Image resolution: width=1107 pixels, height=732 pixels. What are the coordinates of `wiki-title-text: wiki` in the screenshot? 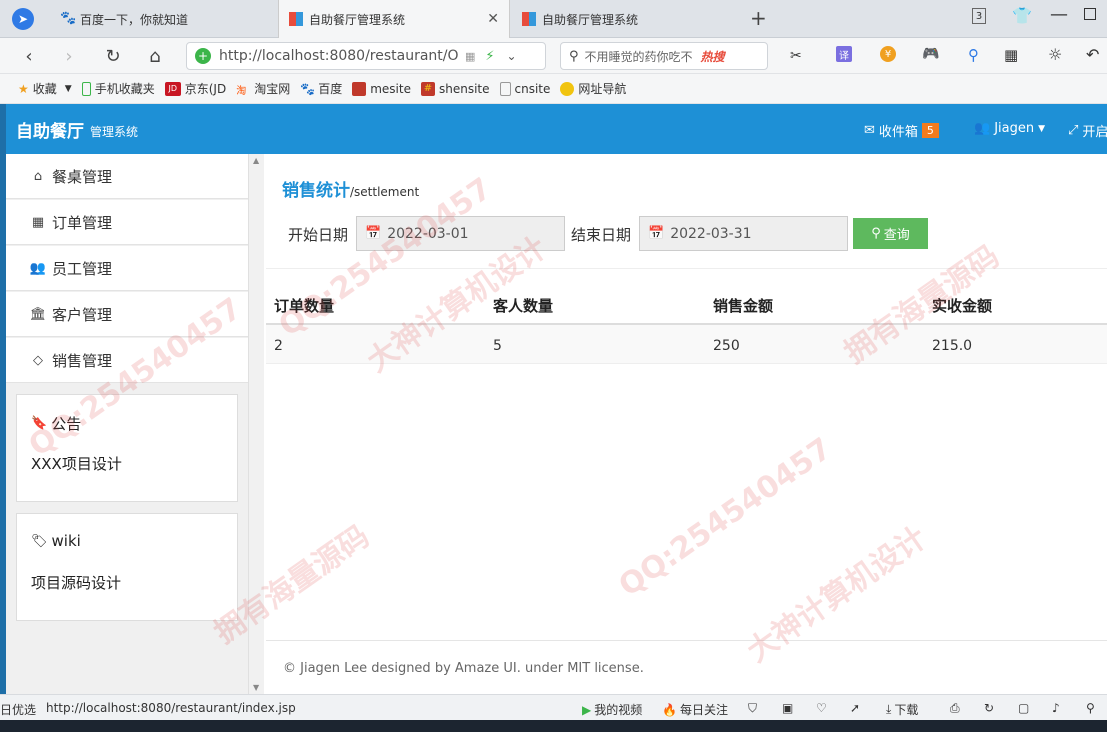 It's located at (66, 541).